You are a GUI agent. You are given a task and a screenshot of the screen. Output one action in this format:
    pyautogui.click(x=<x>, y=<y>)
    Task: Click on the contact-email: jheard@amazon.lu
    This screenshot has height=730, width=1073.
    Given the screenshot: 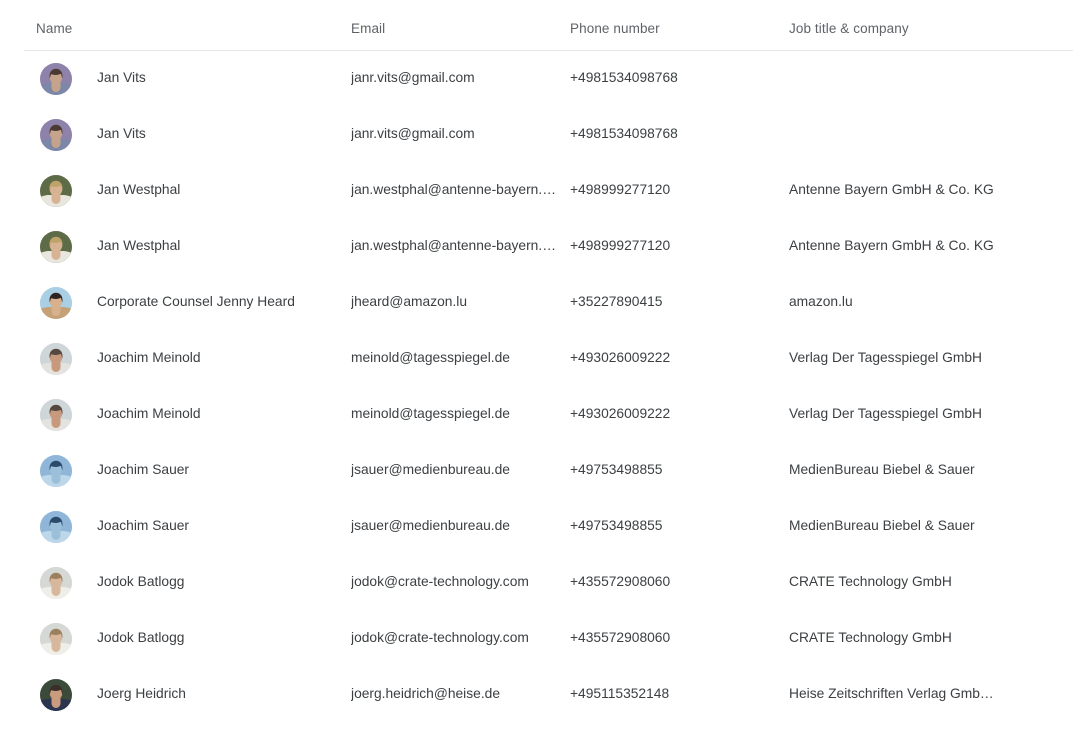 What is the action you would take?
    pyautogui.click(x=409, y=301)
    